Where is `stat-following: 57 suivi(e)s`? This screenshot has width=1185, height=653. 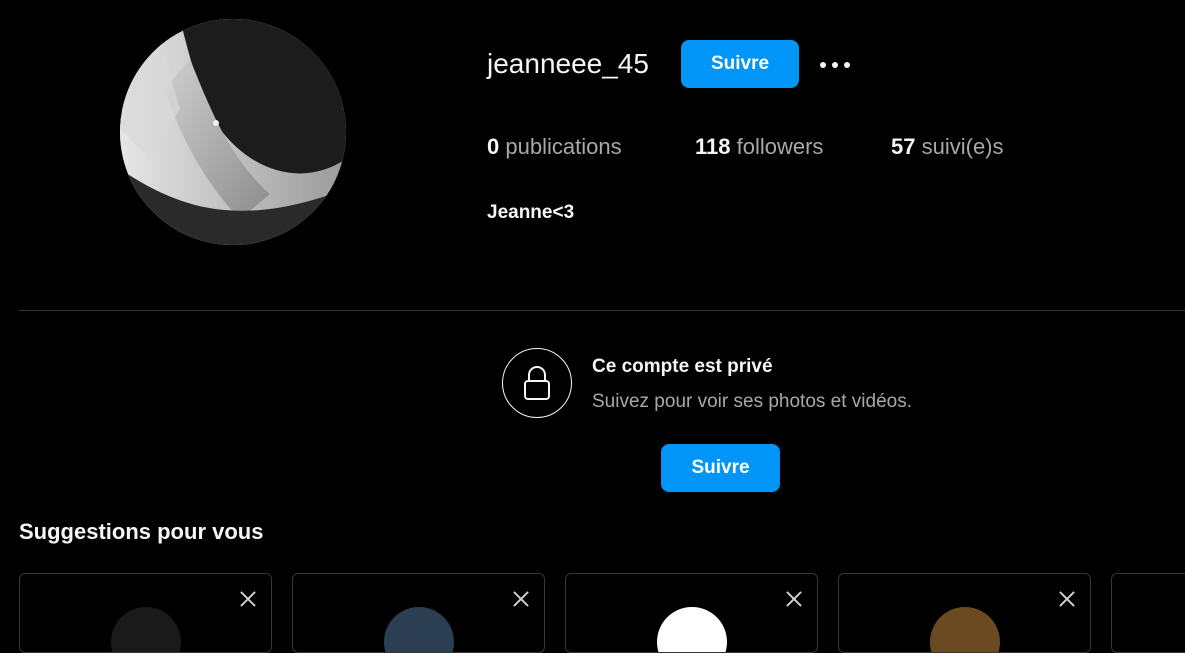 stat-following: 57 suivi(e)s is located at coordinates (947, 147).